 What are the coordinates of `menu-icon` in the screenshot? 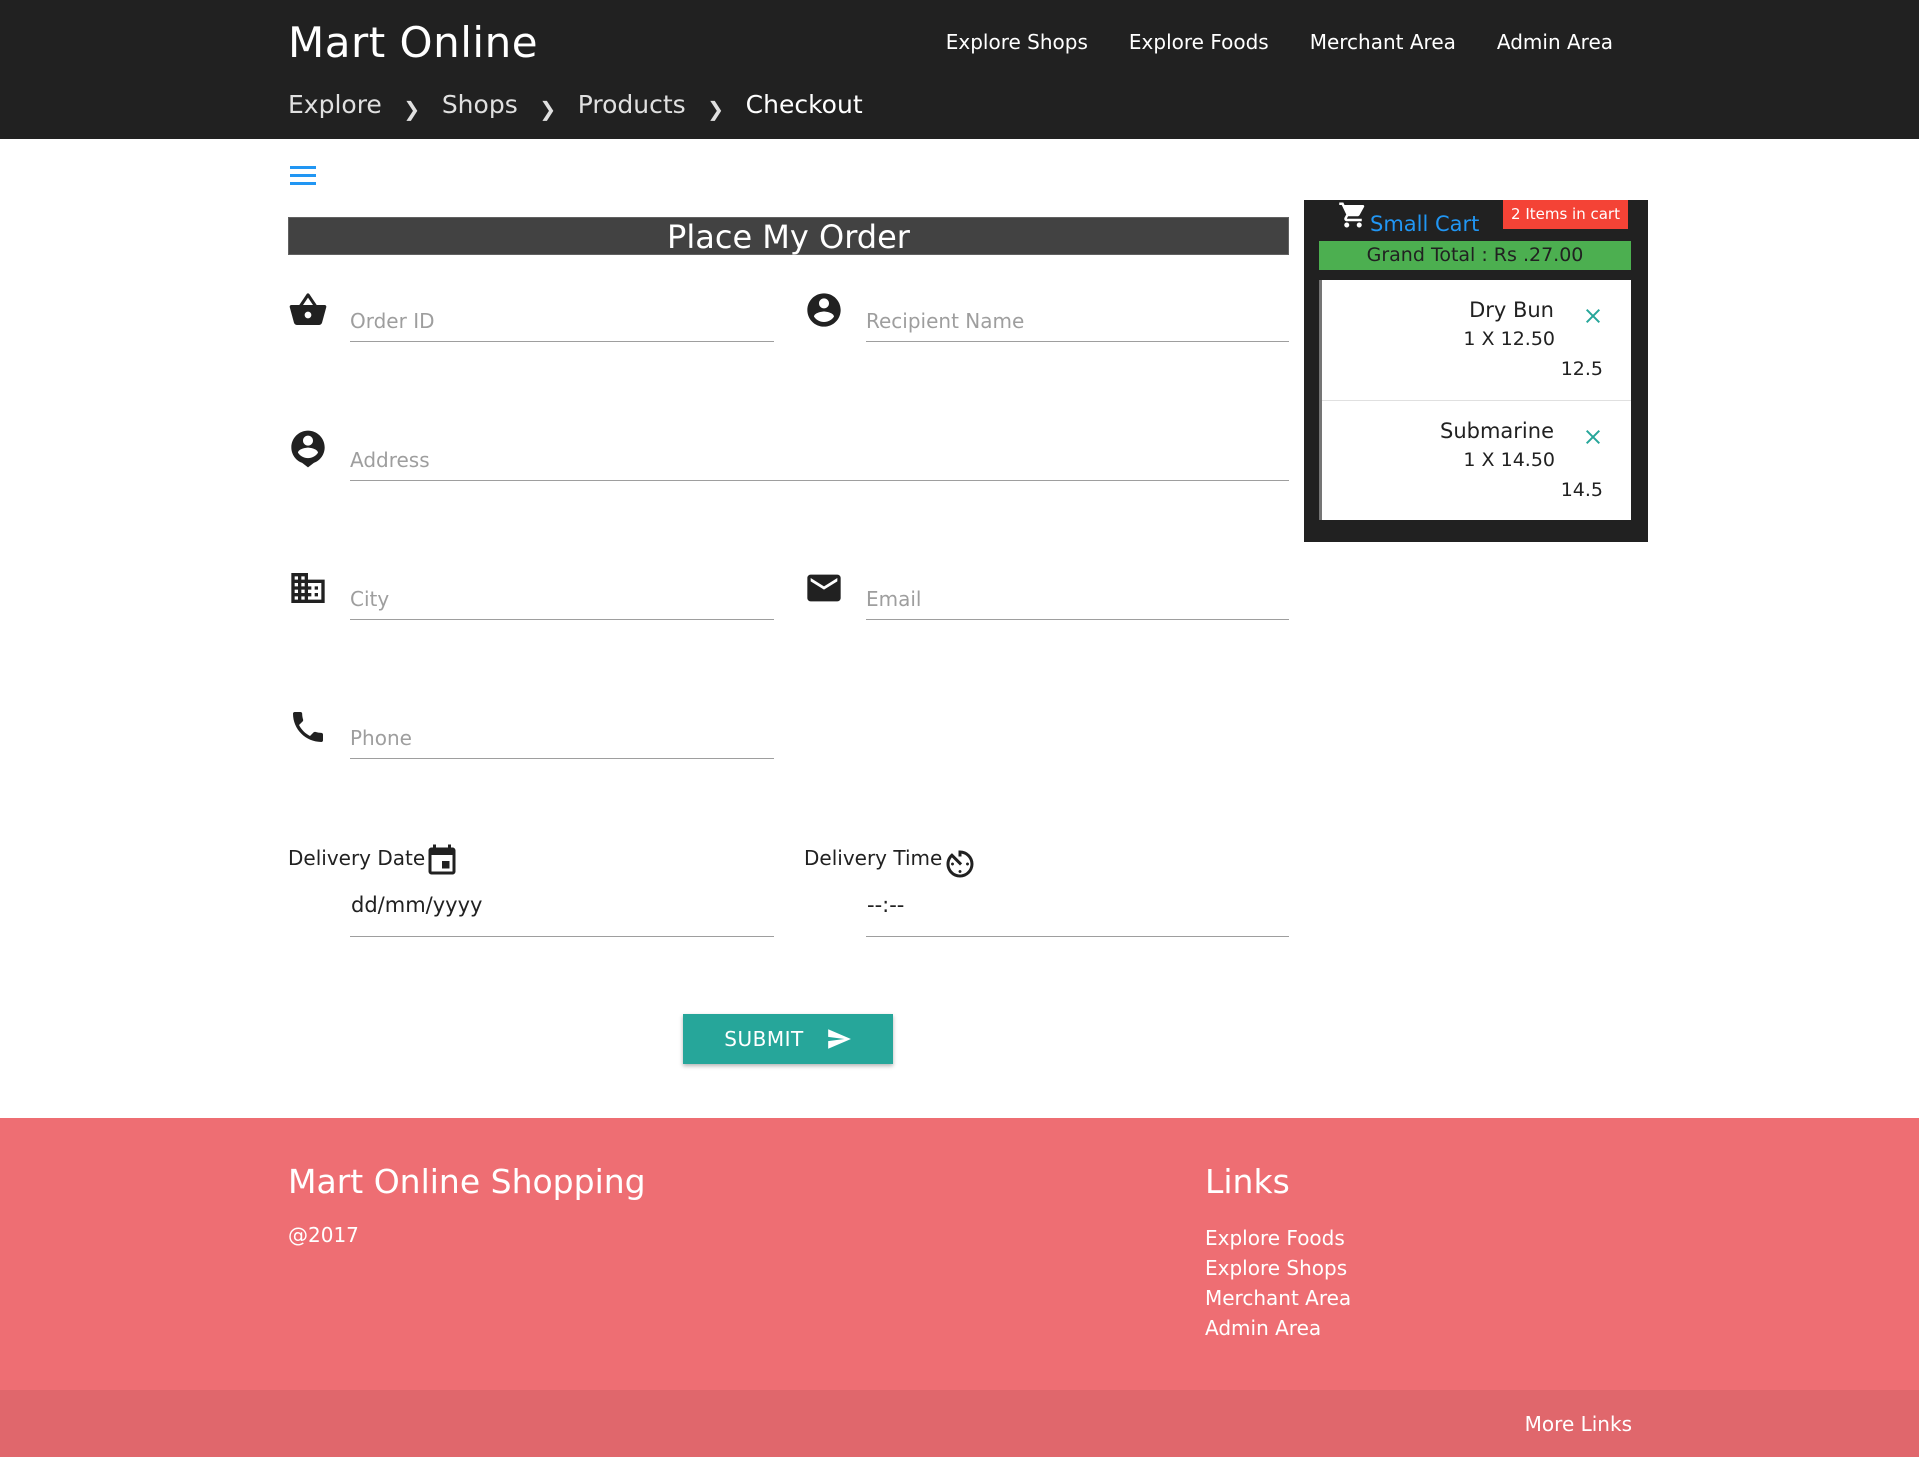 It's located at (304, 177).